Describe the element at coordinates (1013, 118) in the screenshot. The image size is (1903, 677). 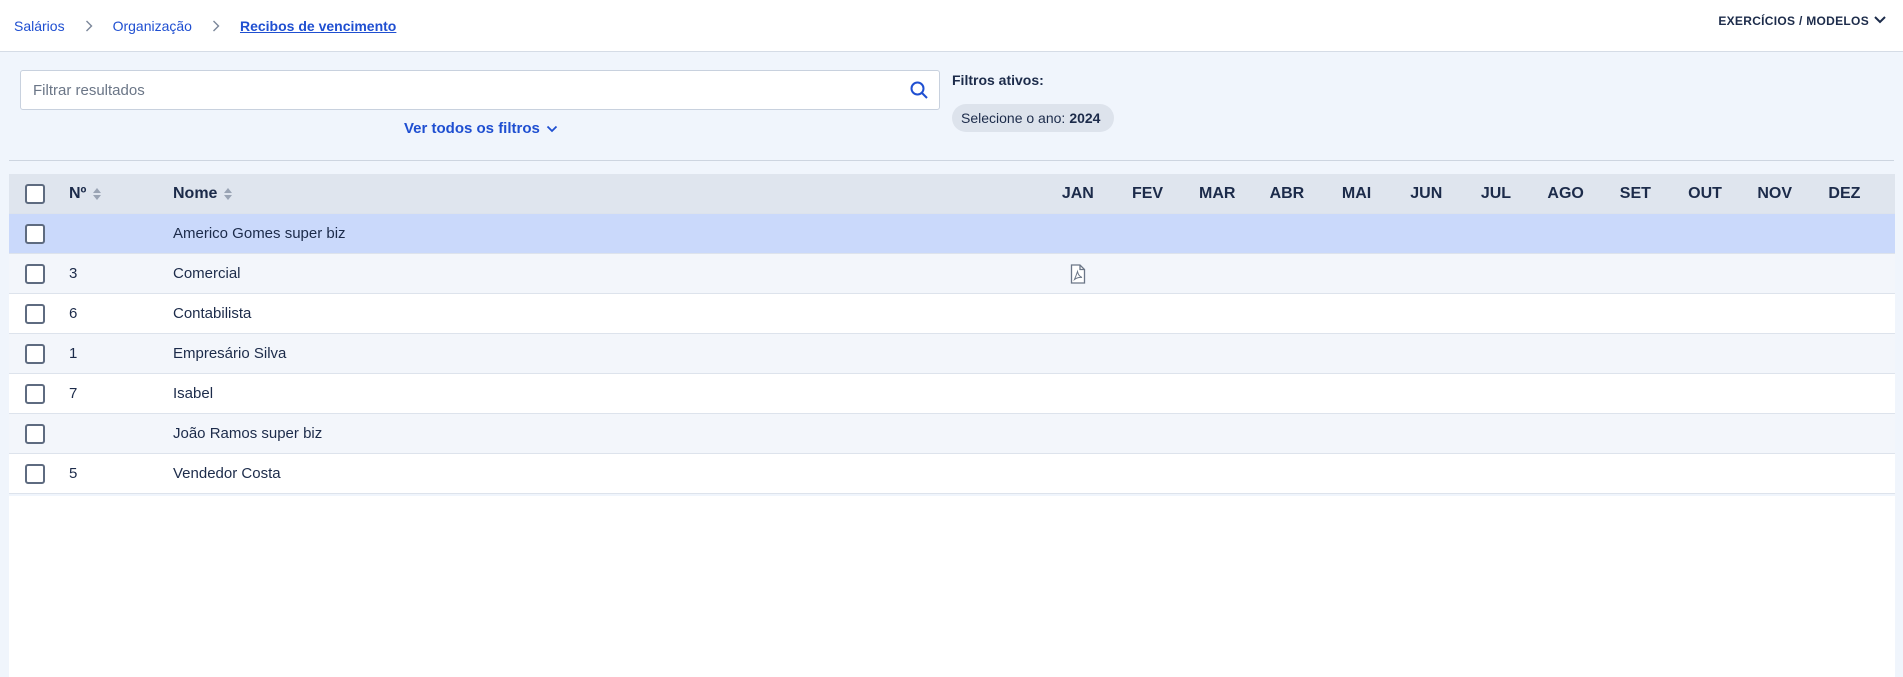
I see `year-filter-label: Selecione o ano:` at that location.